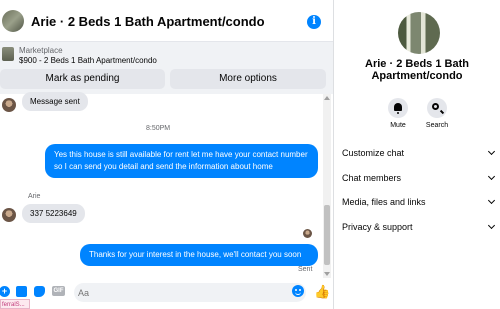  I want to click on message-status: Sent, so click(305, 269).